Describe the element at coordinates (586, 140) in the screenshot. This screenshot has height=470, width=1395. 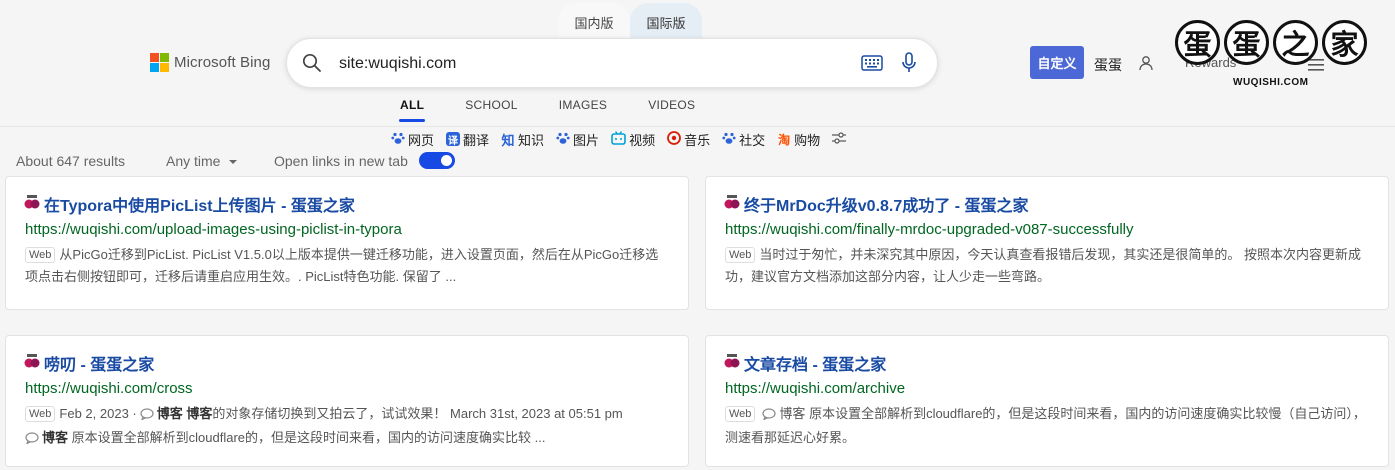
I see `quick-link-label: 图片` at that location.